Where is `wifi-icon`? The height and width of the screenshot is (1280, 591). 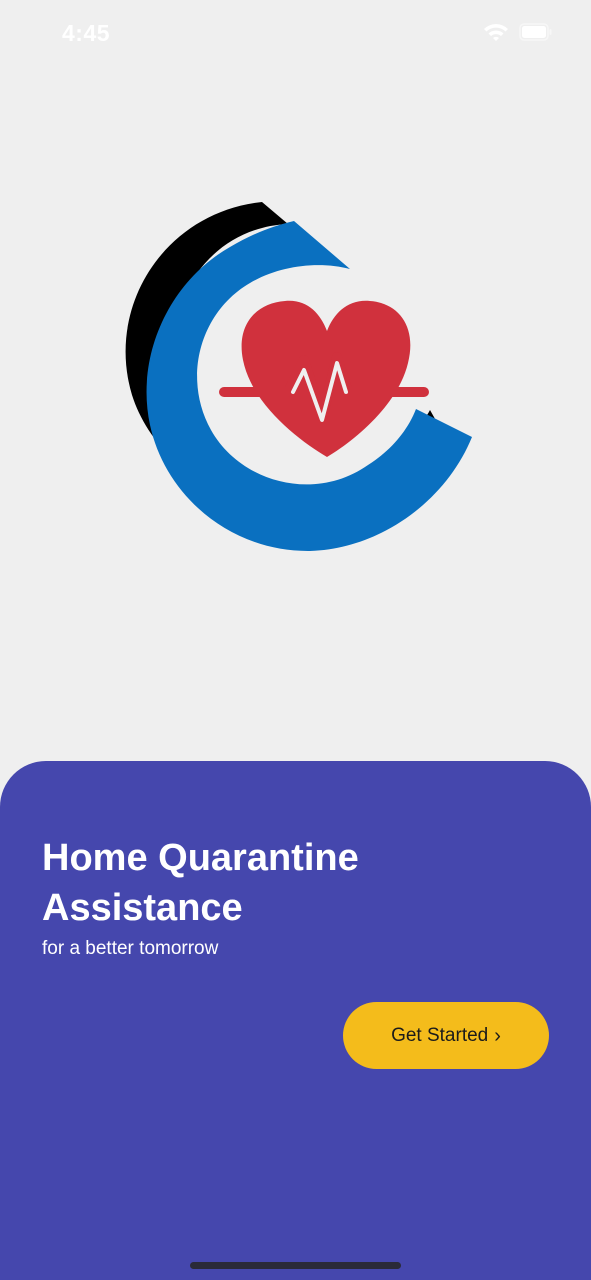 wifi-icon is located at coordinates (496, 32).